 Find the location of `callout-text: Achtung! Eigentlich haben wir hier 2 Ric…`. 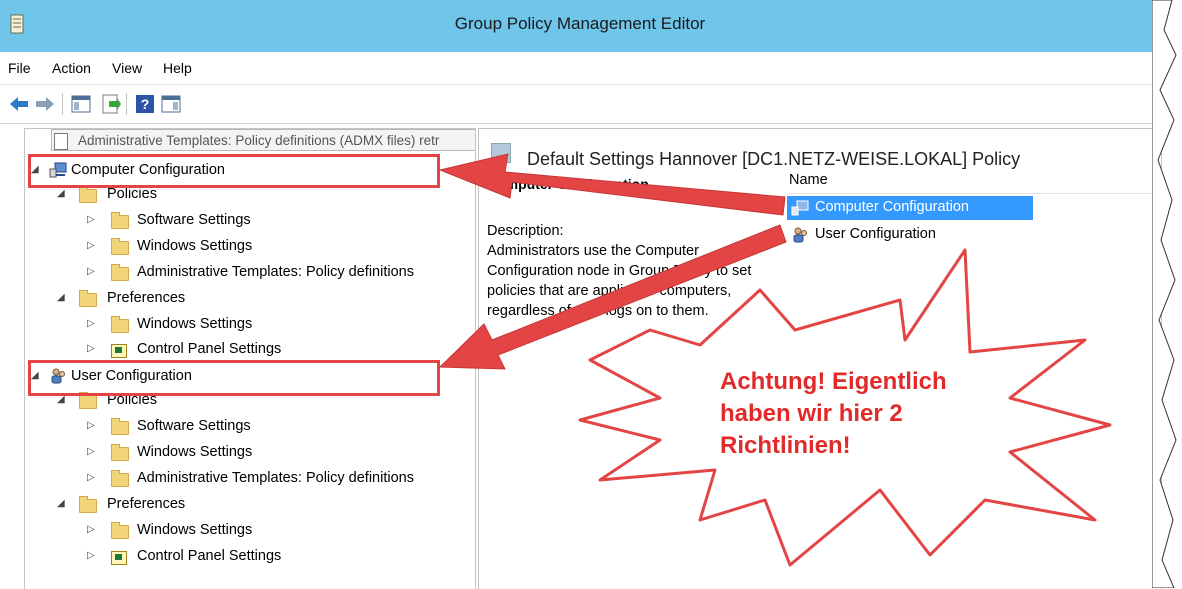

callout-text: Achtung! Eigentlich haben wir hier 2 Ric… is located at coordinates (833, 413).